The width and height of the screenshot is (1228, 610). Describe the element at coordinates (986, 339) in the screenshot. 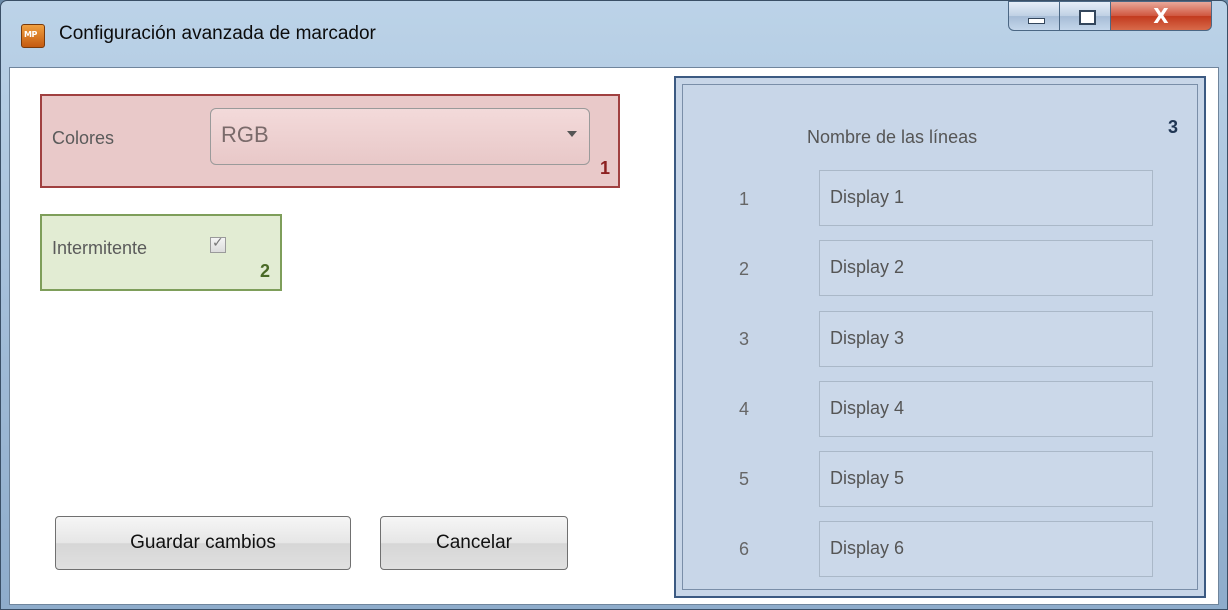

I see `line-name-input: Display 3` at that location.